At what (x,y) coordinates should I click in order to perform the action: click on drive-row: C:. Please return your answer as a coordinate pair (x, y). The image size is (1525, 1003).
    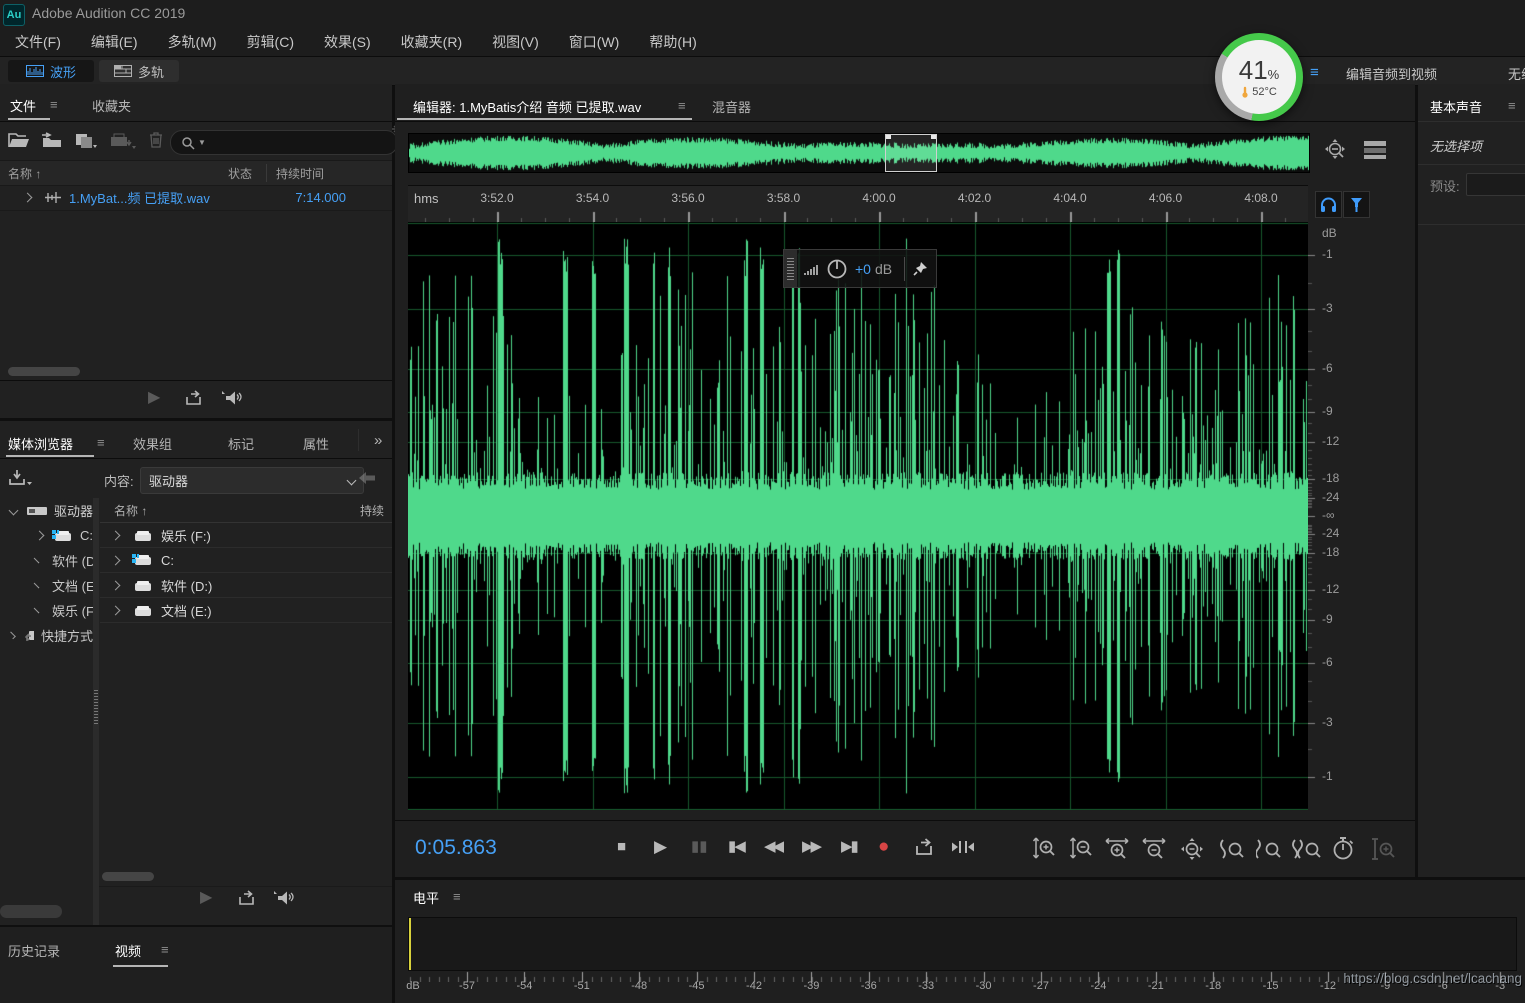
    Looking at the image, I should click on (246, 560).